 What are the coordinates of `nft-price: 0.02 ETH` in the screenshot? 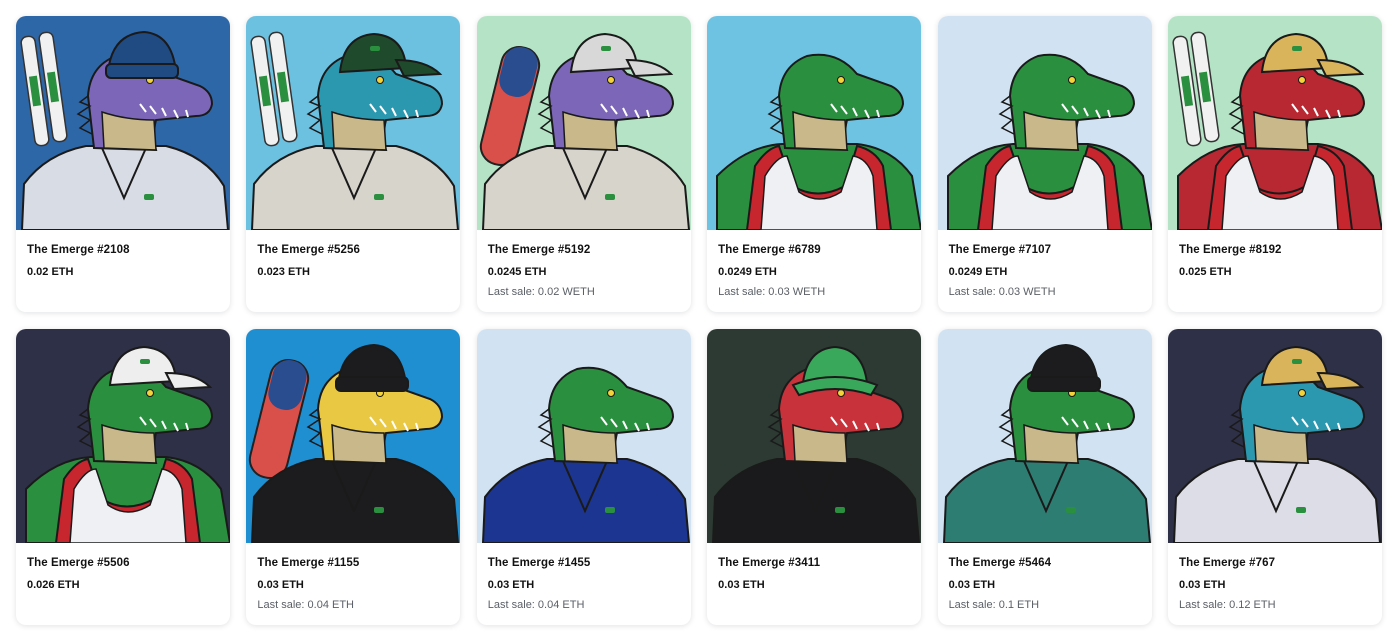 It's located at (50, 272).